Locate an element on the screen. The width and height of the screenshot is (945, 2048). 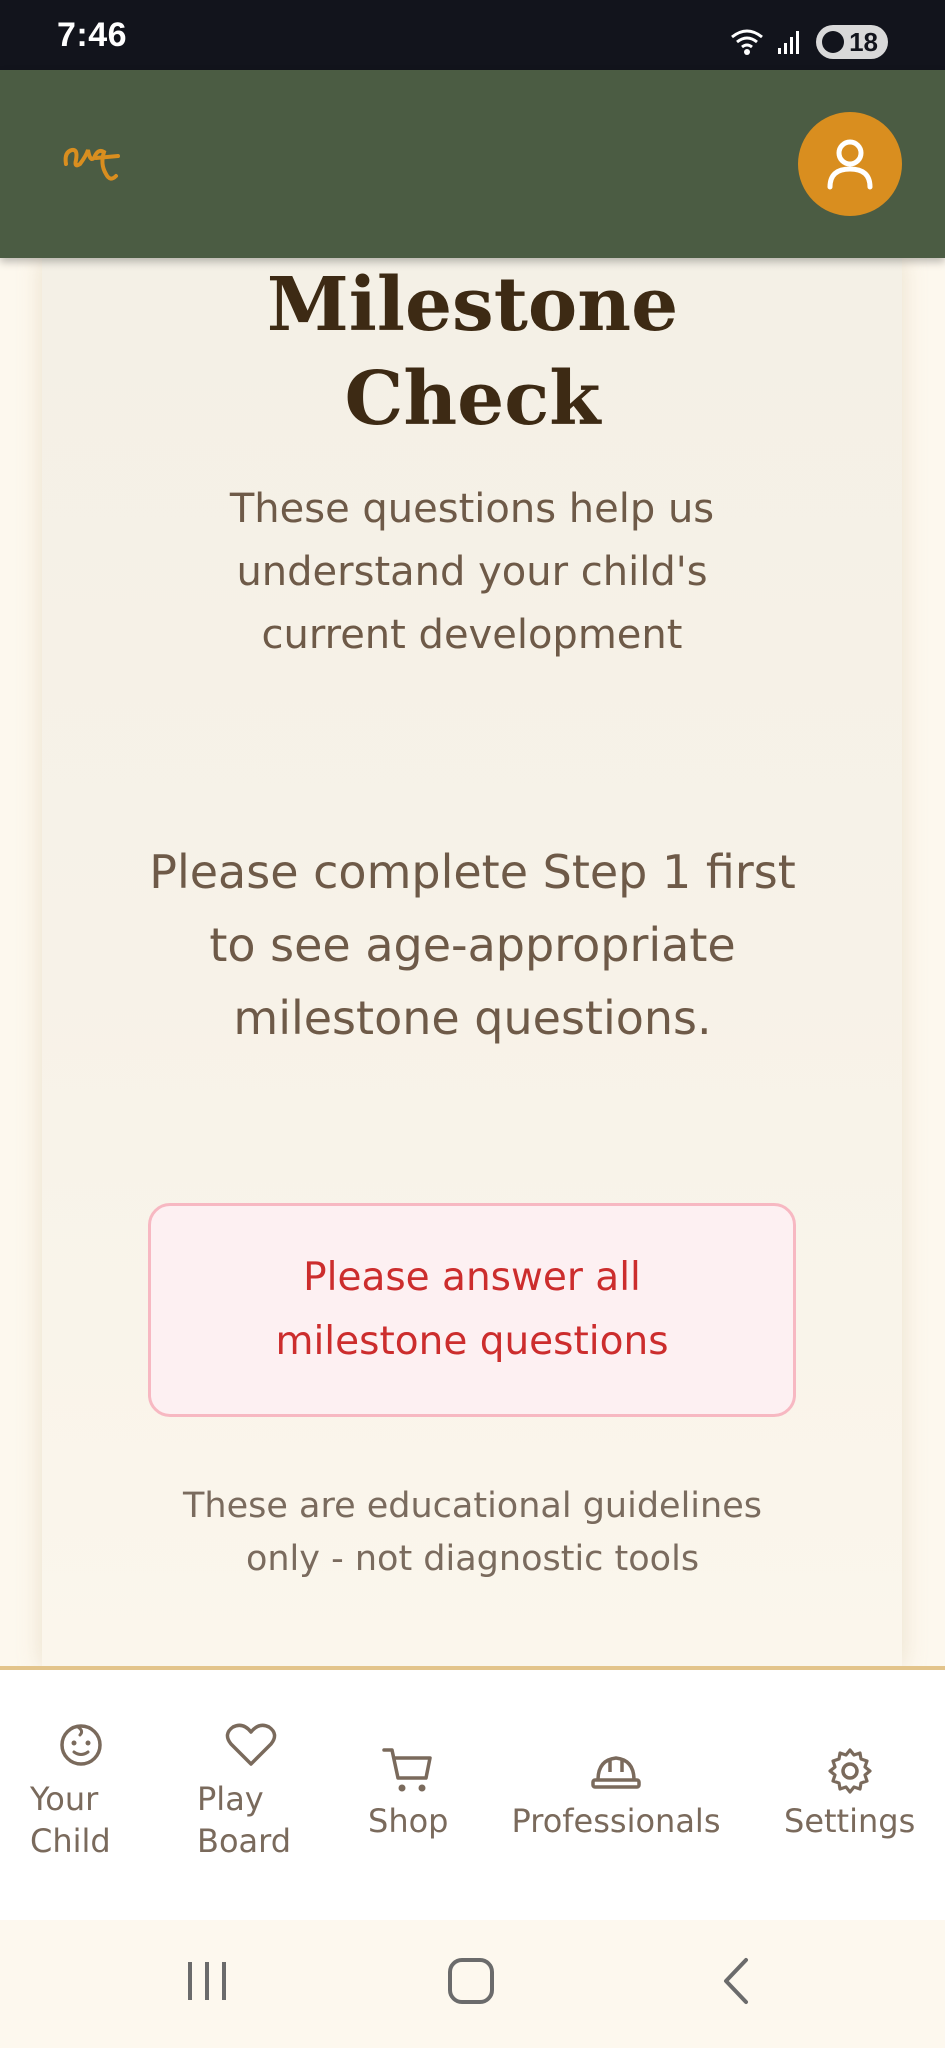
disclaimer-line1: These are educational guidelines is located at coordinates (472, 1506).